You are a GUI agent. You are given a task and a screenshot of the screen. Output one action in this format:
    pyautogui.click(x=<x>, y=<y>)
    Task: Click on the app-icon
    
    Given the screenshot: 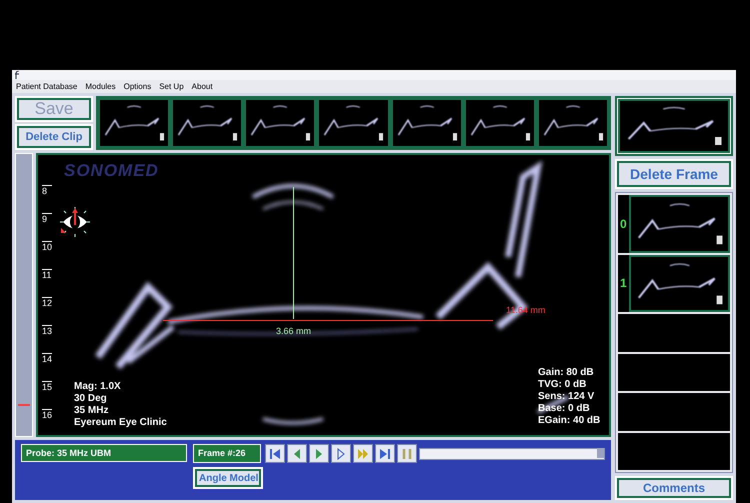 What is the action you would take?
    pyautogui.click(x=18, y=75)
    